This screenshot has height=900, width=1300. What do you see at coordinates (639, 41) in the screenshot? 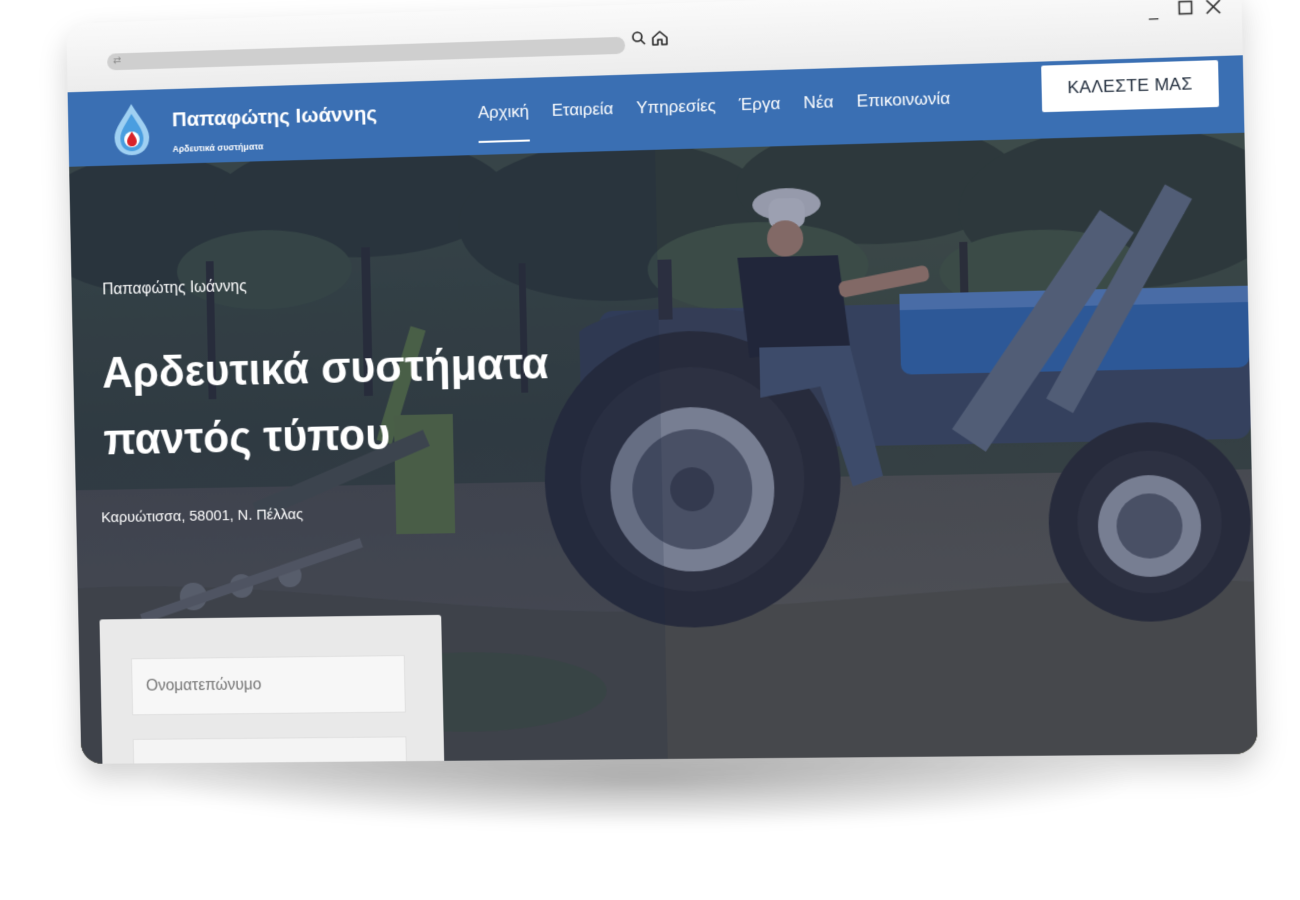
I see `search-icon` at bounding box center [639, 41].